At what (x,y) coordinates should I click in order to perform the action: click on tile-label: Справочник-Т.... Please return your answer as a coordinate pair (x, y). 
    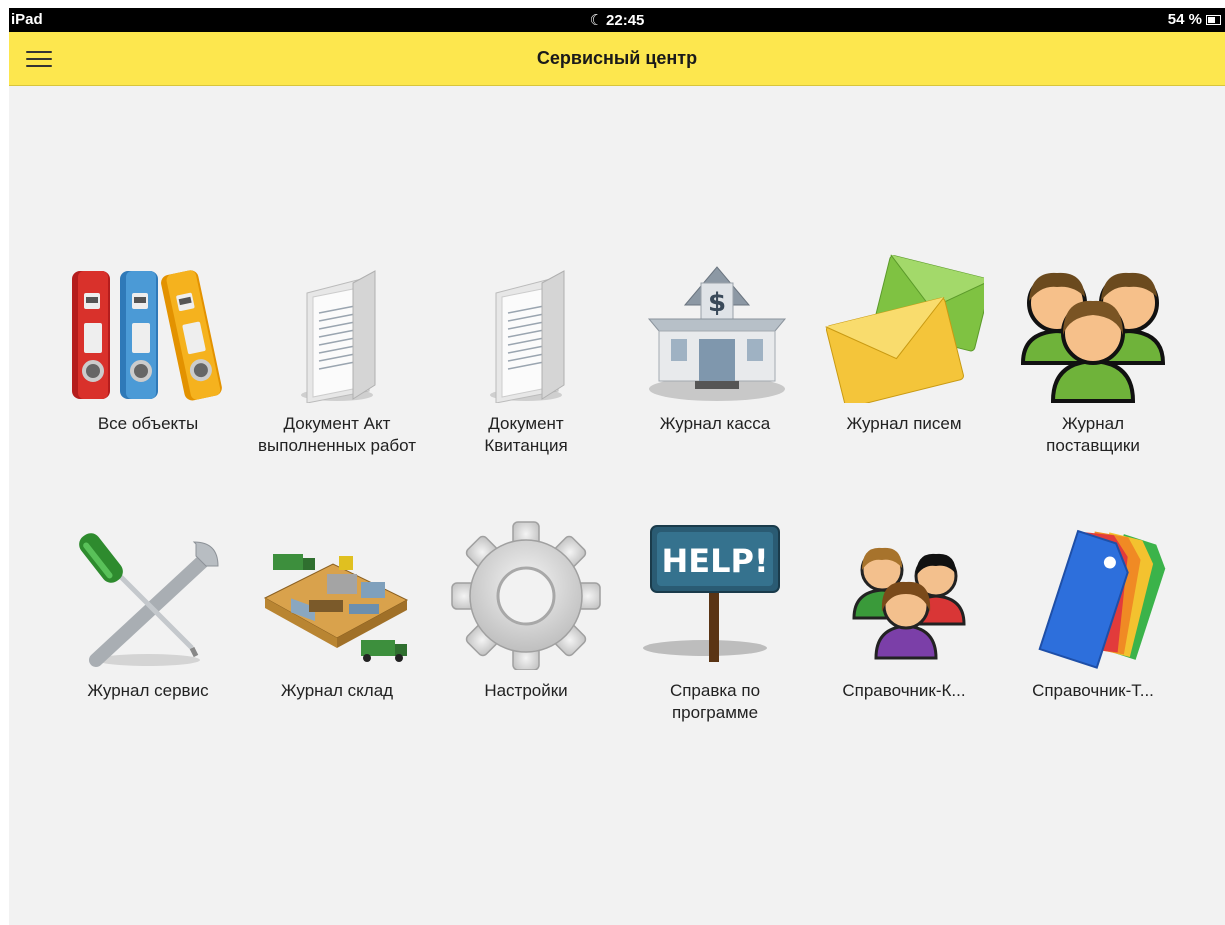
    Looking at the image, I should click on (1093, 690).